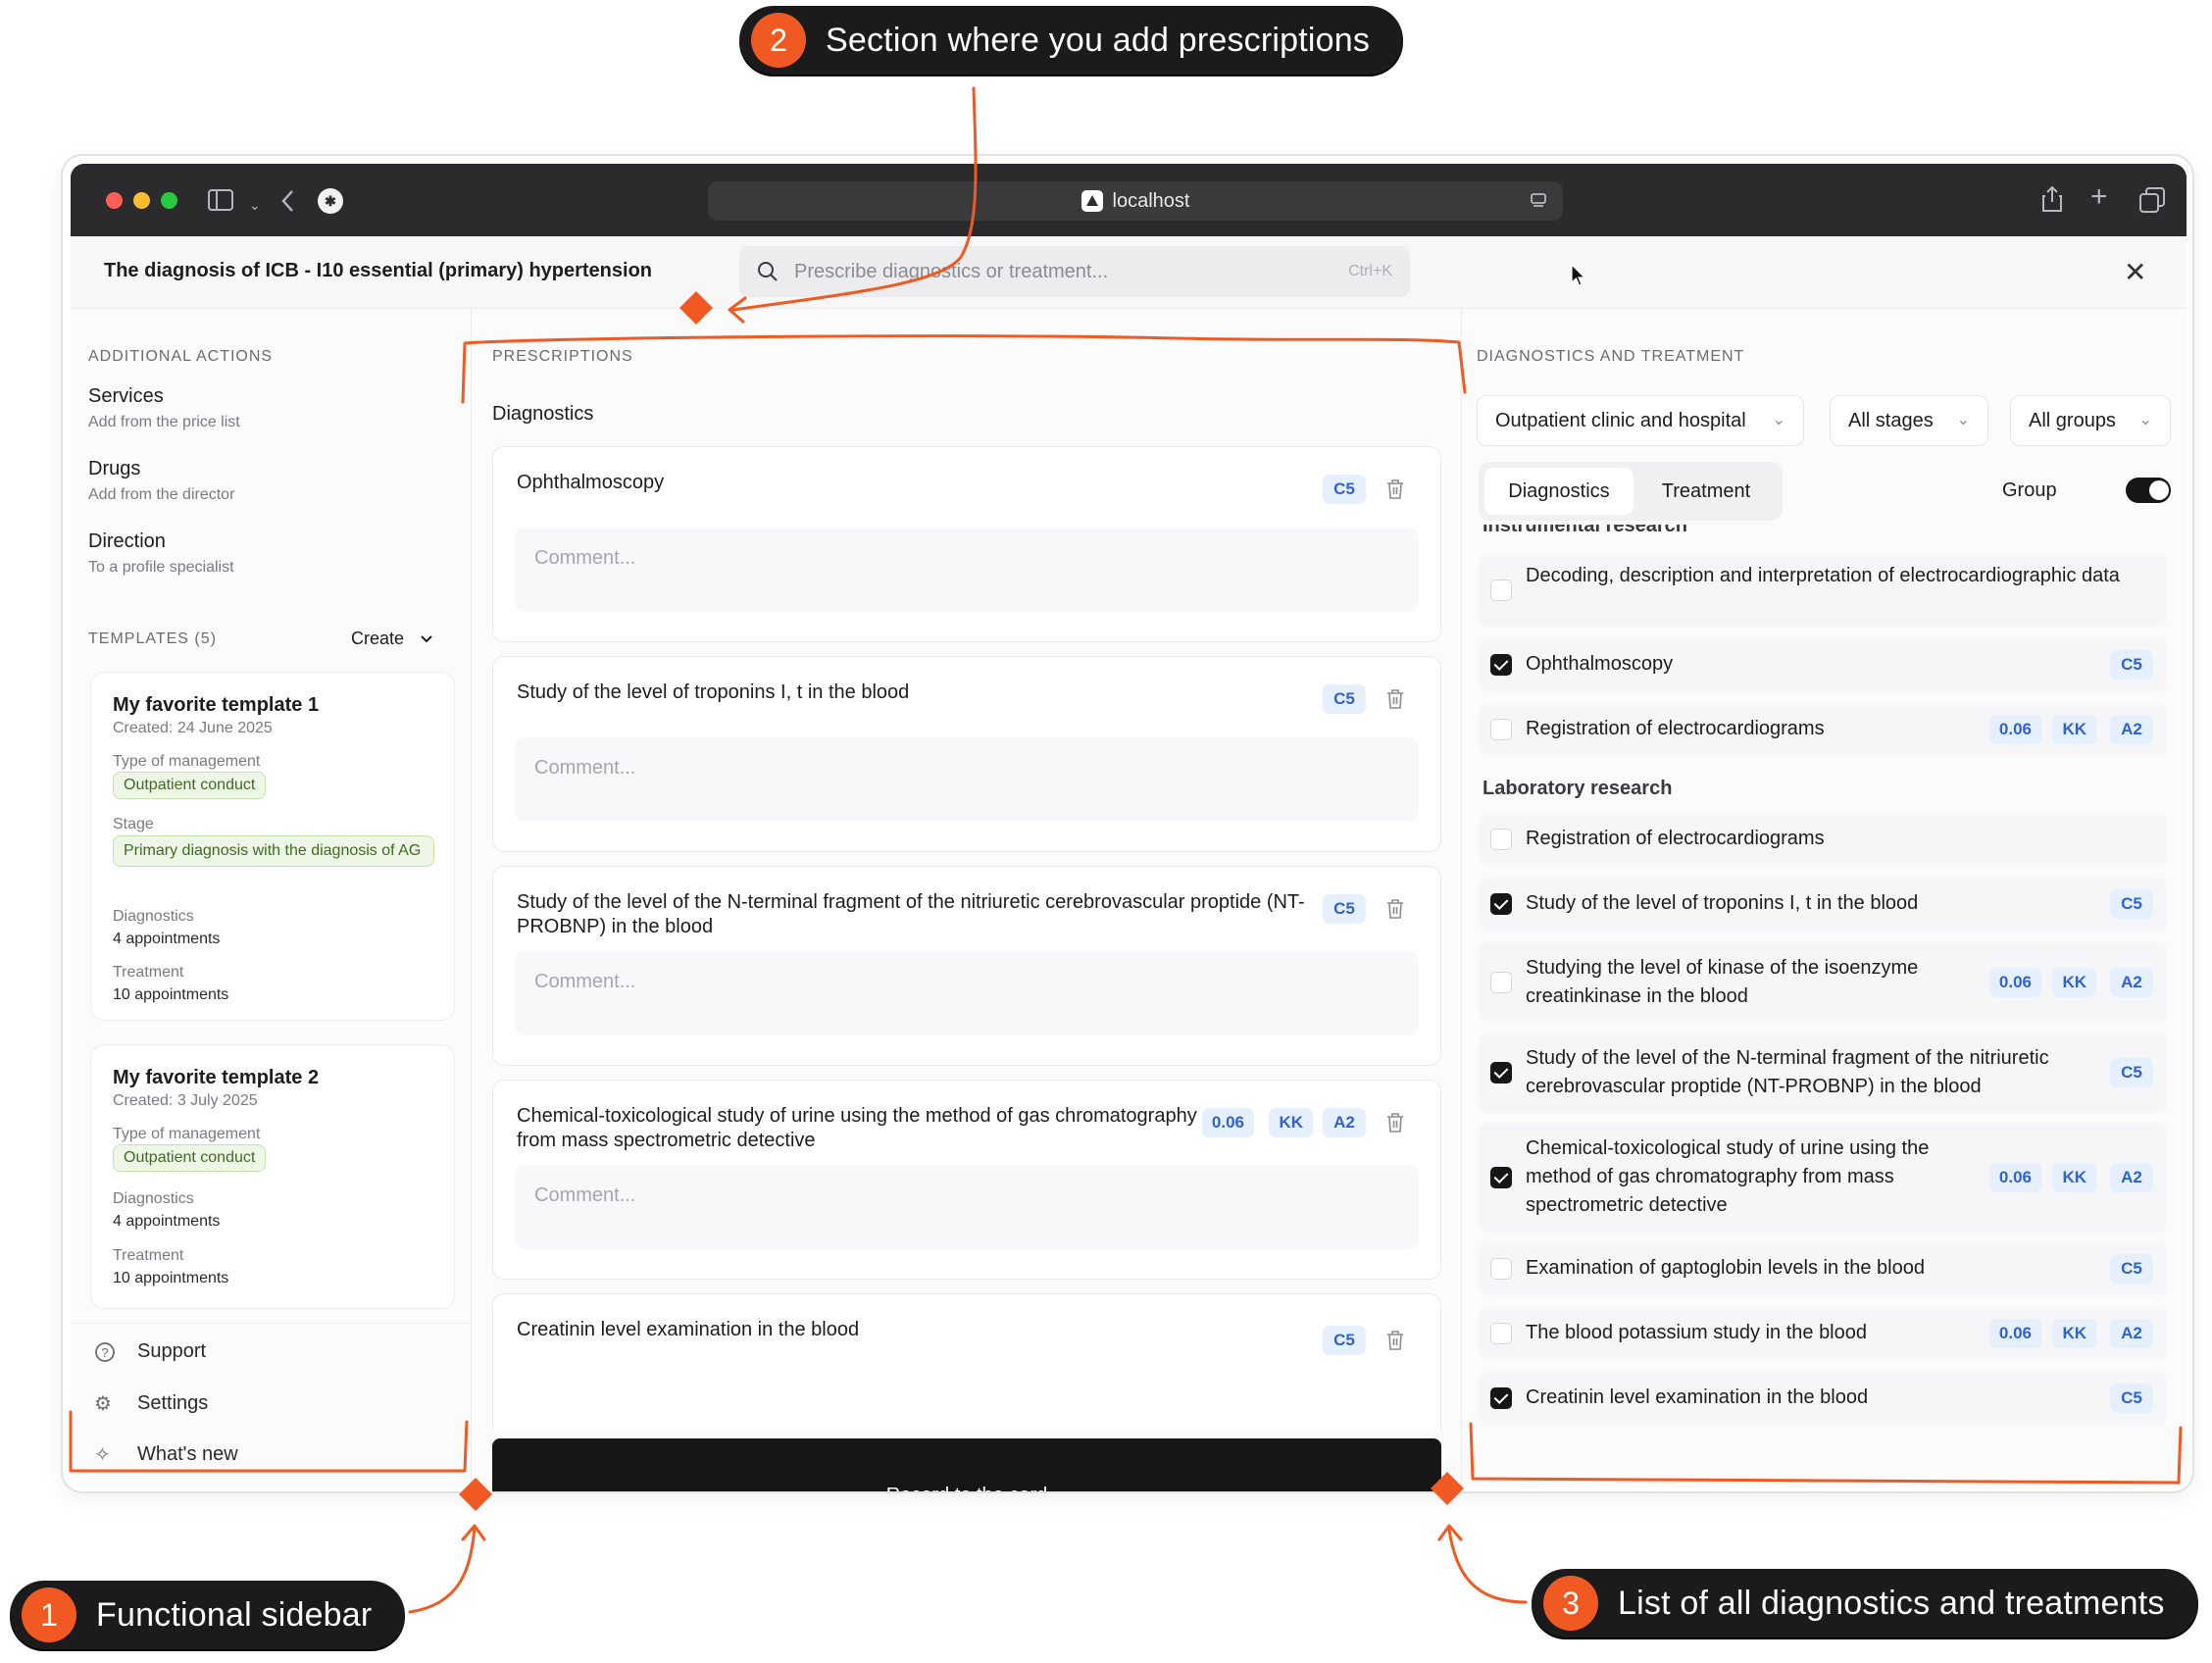 The image size is (2212, 1663). What do you see at coordinates (1823, 840) in the screenshot?
I see `catalog-row: Registration of electrocardiograms` at bounding box center [1823, 840].